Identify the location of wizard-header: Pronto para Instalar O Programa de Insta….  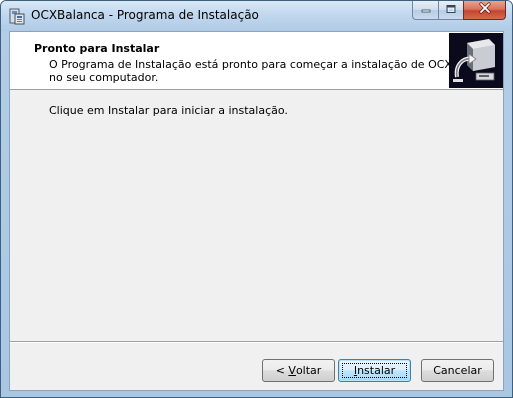
(256, 61).